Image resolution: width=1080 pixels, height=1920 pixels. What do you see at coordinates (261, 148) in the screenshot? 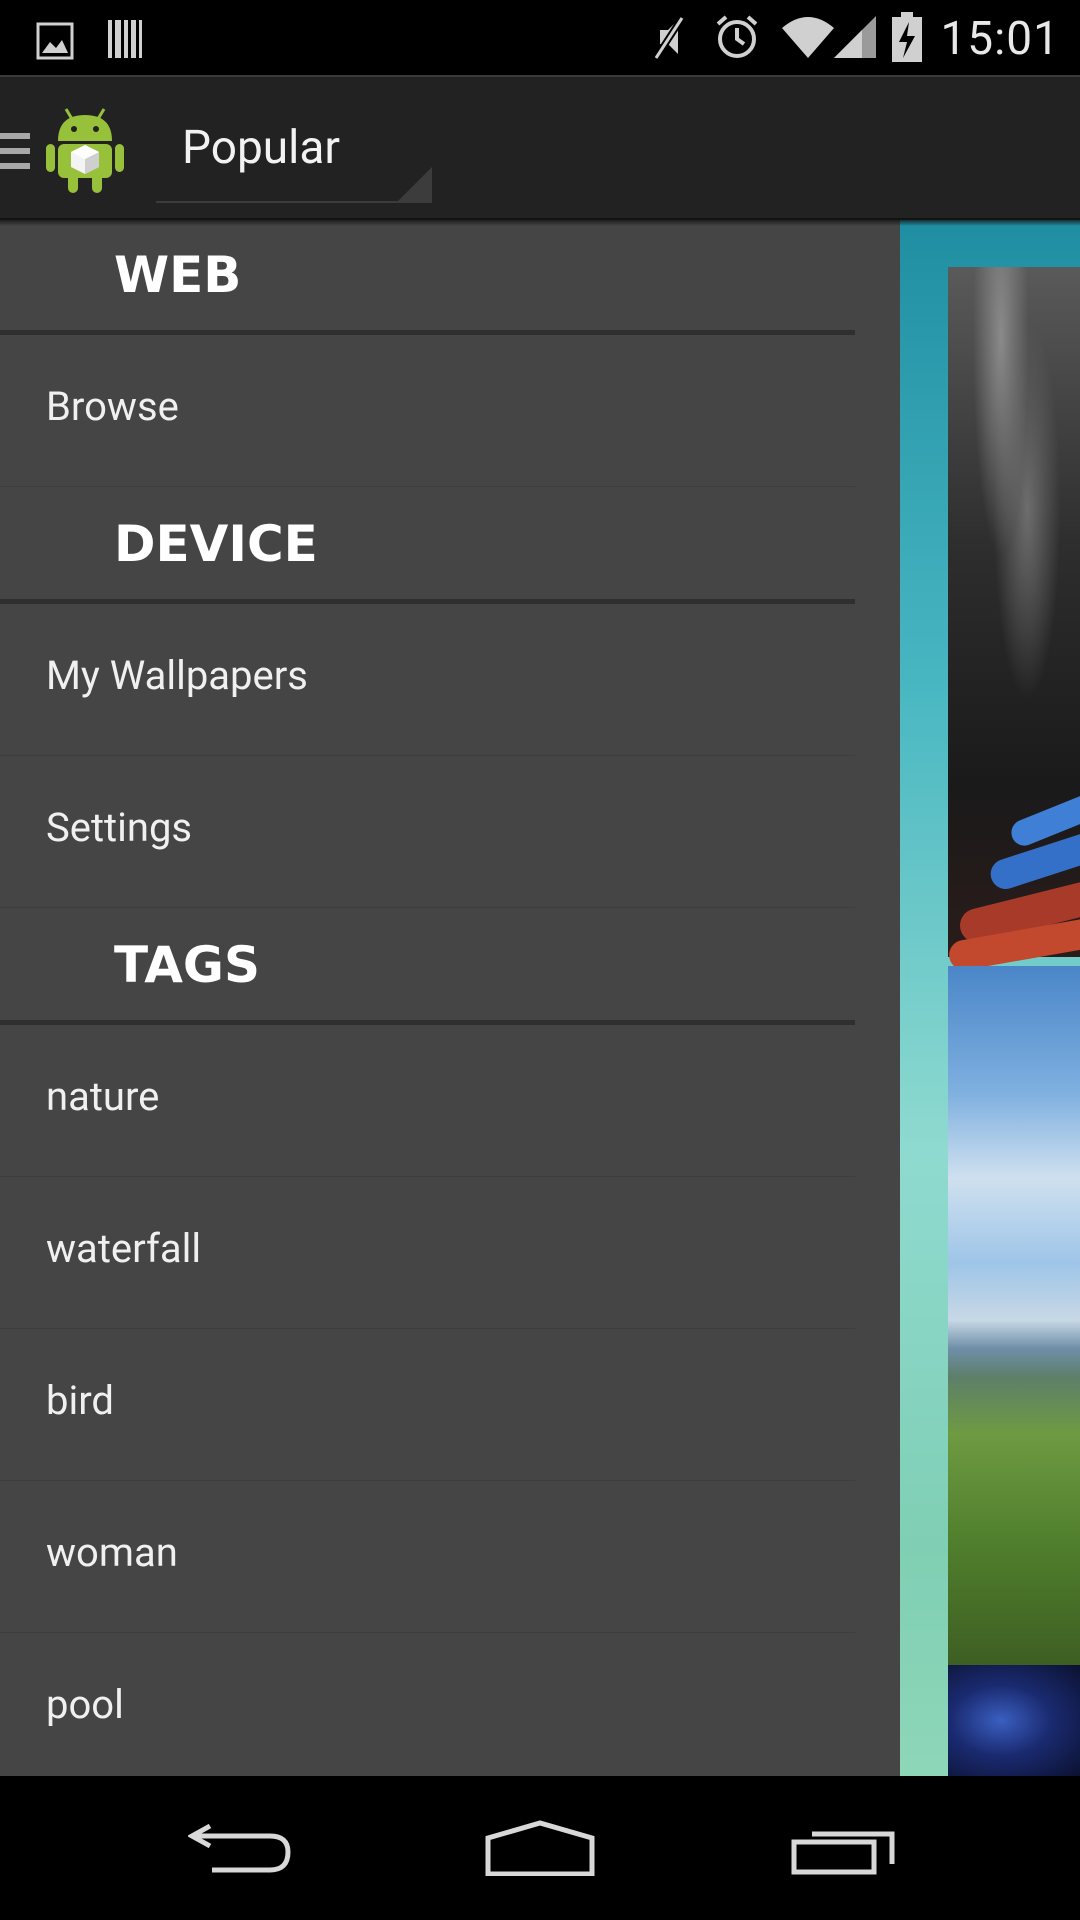
I see `action-bar-title: Popular` at bounding box center [261, 148].